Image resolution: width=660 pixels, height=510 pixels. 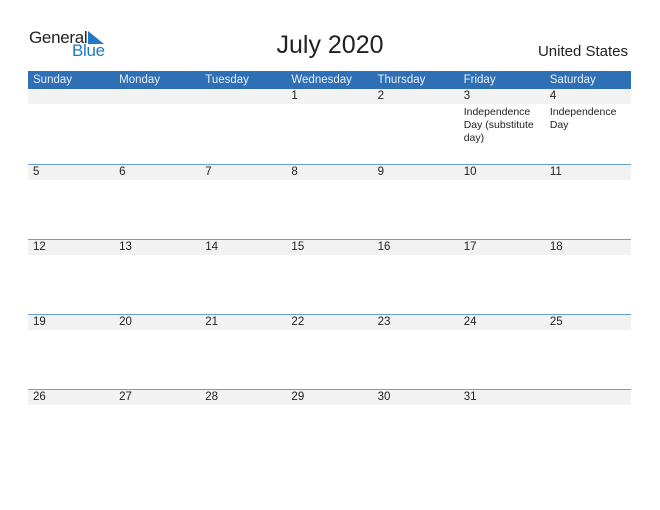 What do you see at coordinates (502, 277) in the screenshot?
I see `day-cell: 17` at bounding box center [502, 277].